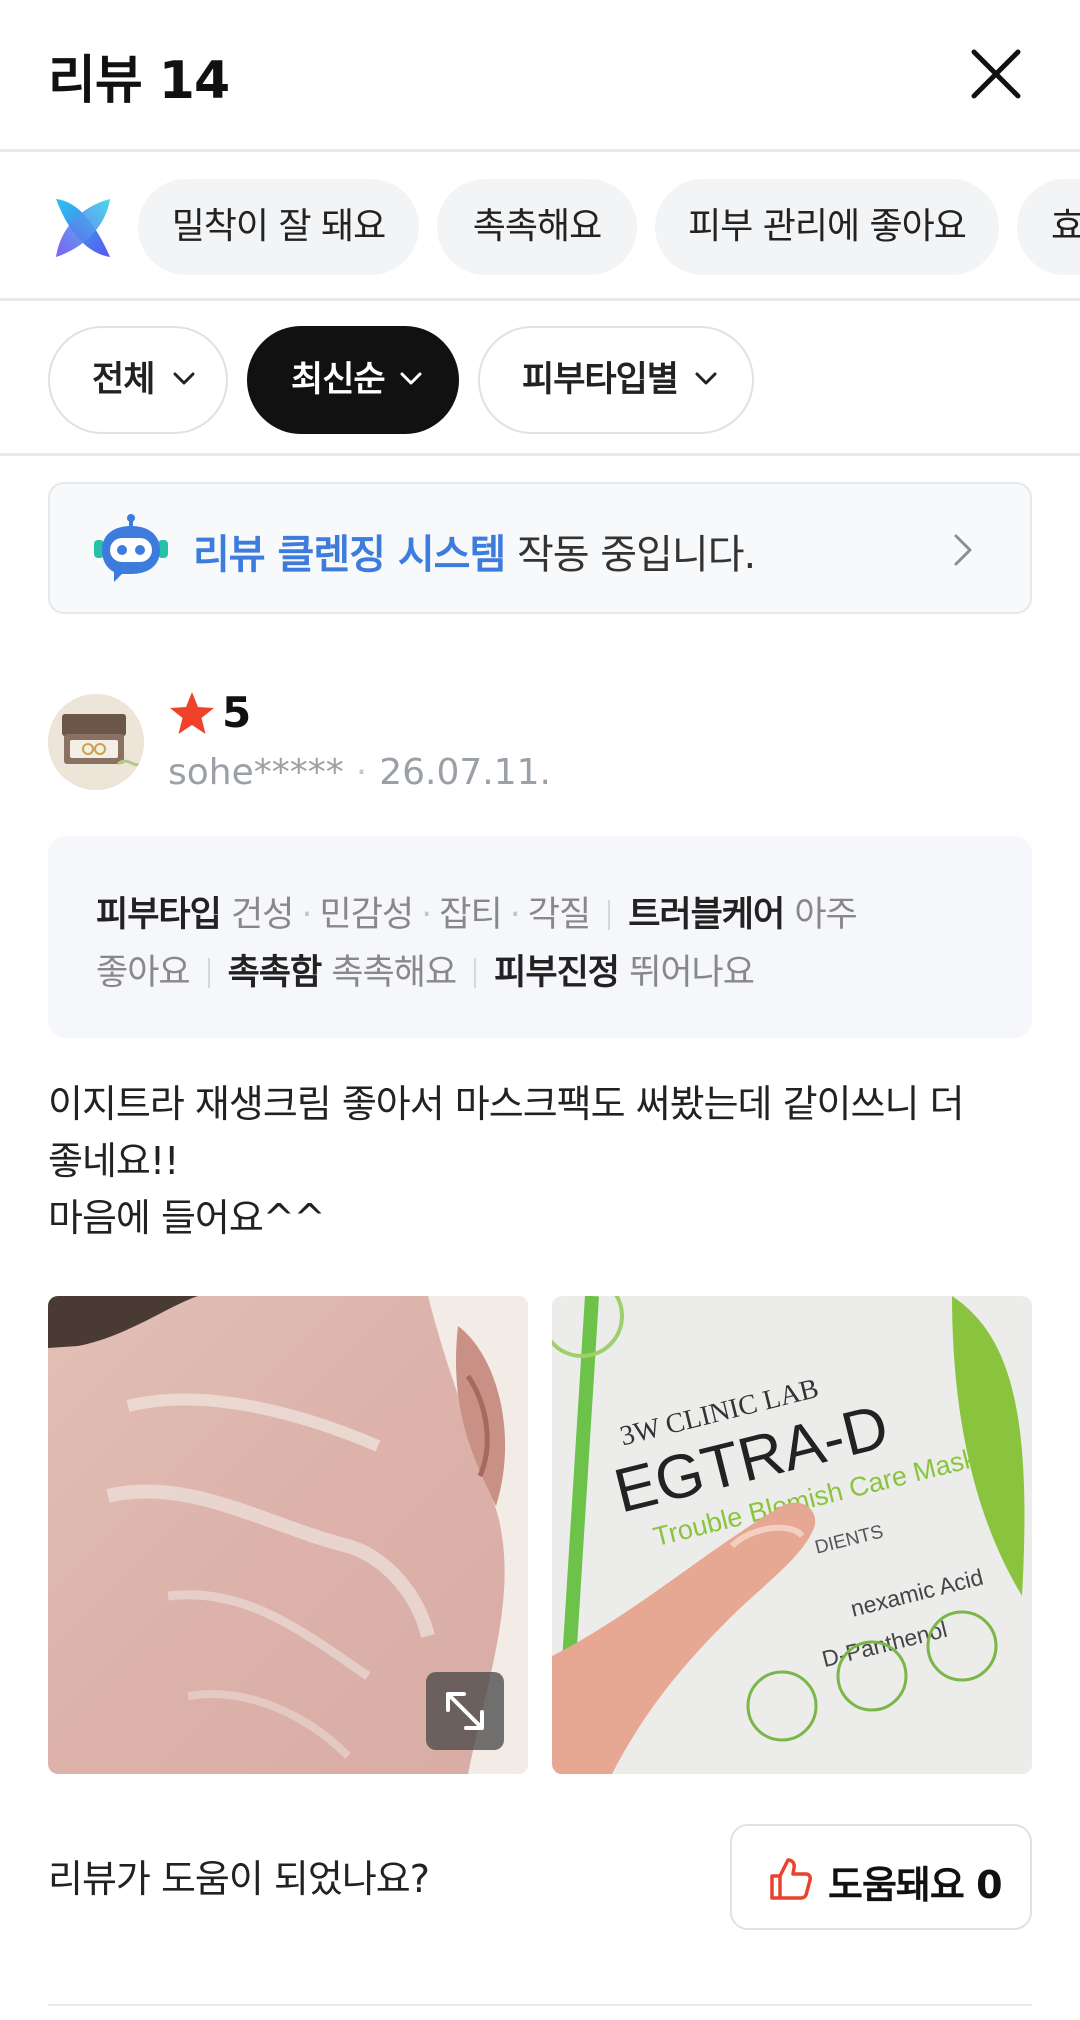 The width and height of the screenshot is (1080, 2020). I want to click on attr-key-skin-type: 피부타입, so click(159, 915).